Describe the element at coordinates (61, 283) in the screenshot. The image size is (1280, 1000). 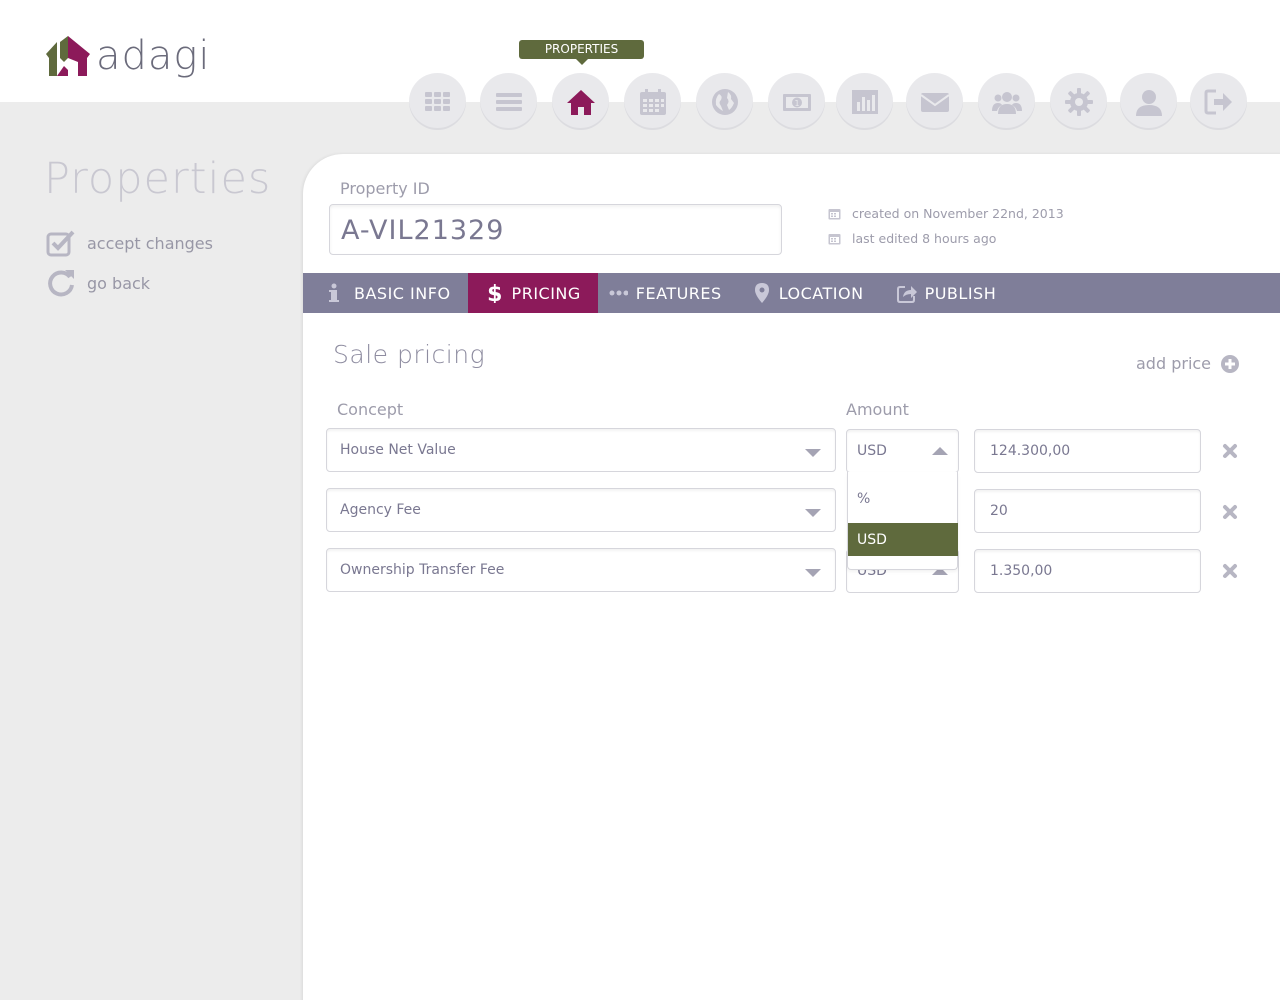
I see `refresh-icon` at that location.